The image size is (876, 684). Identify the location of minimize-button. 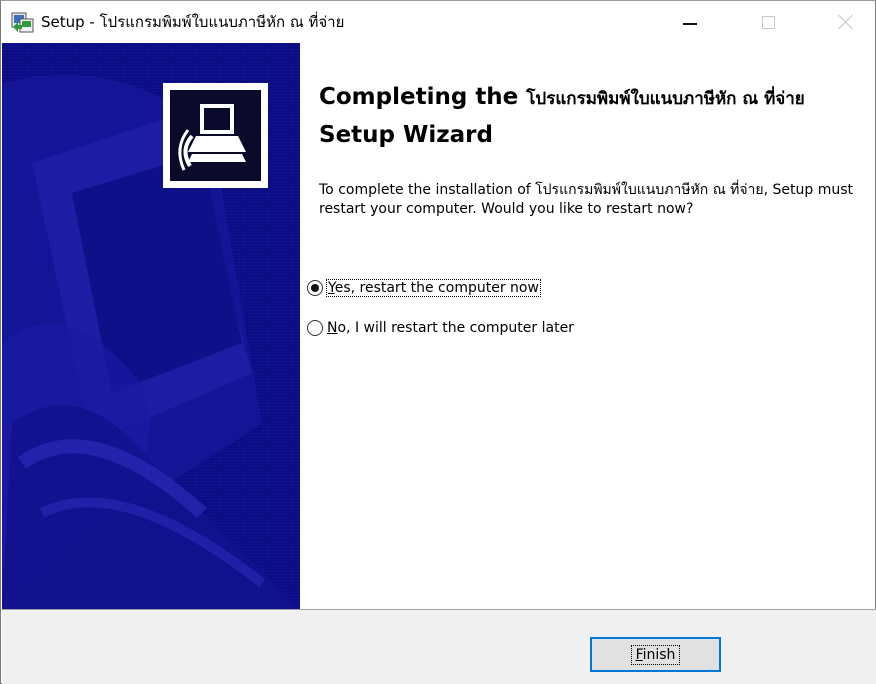
(690, 22).